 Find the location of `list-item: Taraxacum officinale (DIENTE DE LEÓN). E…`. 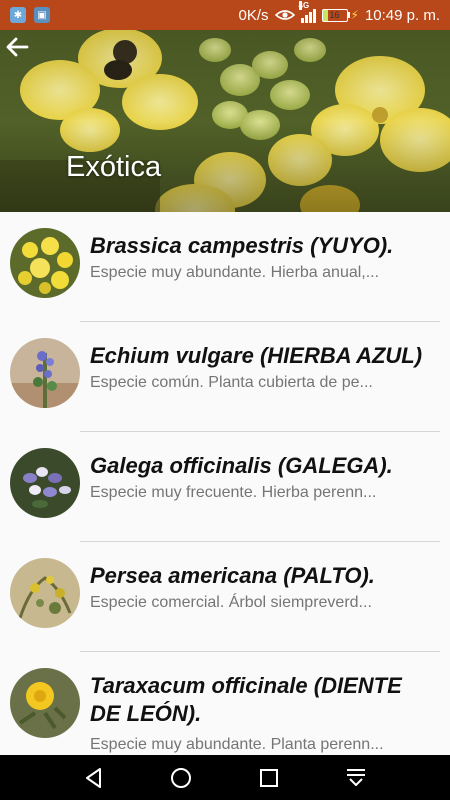

list-item: Taraxacum officinale (DIENTE DE LEÓN). E… is located at coordinates (225, 703).